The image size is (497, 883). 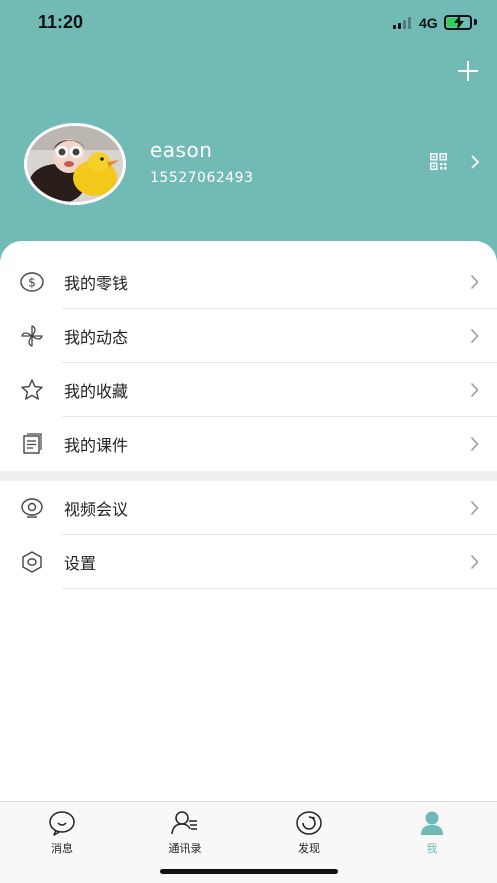 I want to click on document-icon, so click(x=32, y=443).